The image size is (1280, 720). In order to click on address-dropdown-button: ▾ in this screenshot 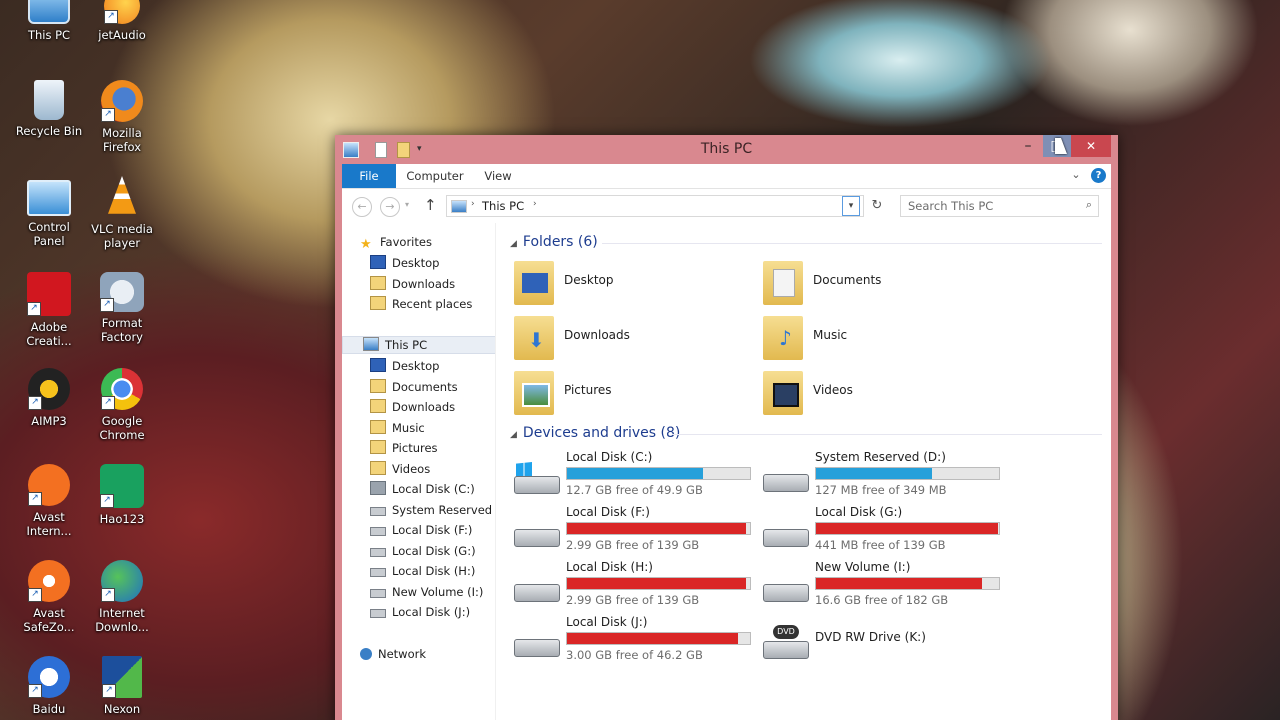, I will do `click(851, 206)`.